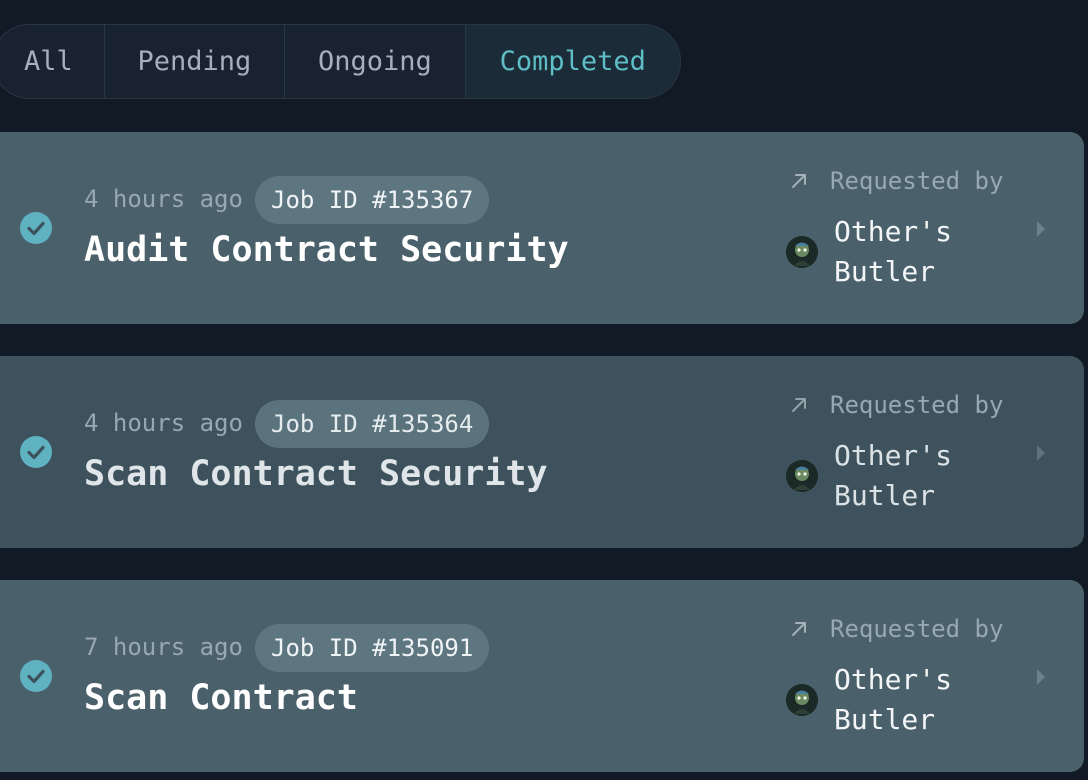 The height and width of the screenshot is (780, 1088). I want to click on job-title: Scan Contract Security, so click(316, 474).